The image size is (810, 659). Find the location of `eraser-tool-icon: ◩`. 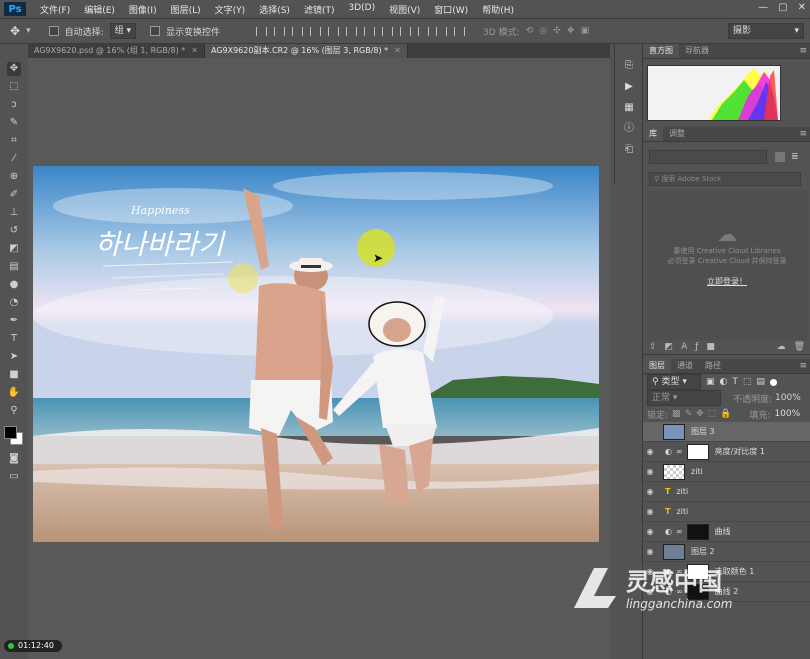

eraser-tool-icon: ◩ is located at coordinates (14, 249).